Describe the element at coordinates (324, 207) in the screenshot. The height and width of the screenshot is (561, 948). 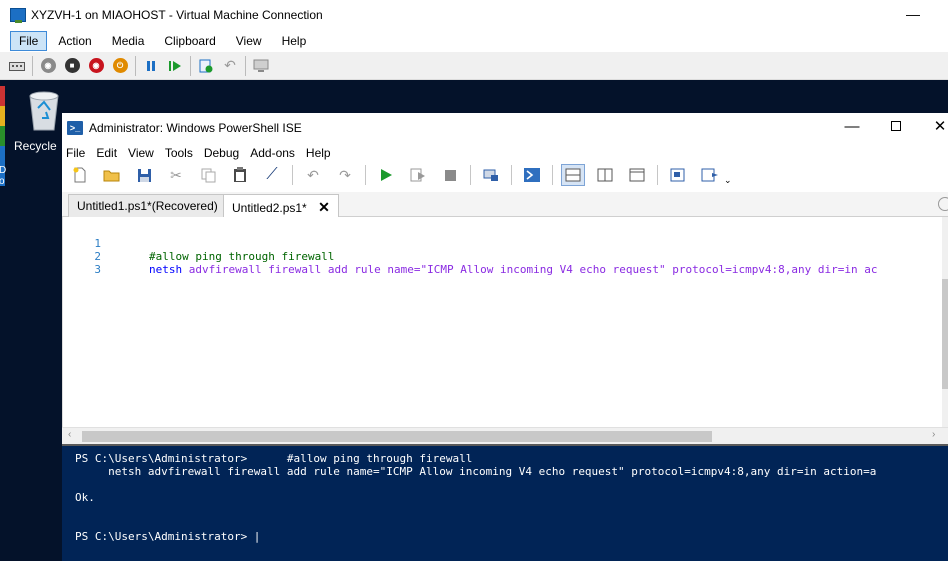
I see `close-tab-icon: ✕` at that location.